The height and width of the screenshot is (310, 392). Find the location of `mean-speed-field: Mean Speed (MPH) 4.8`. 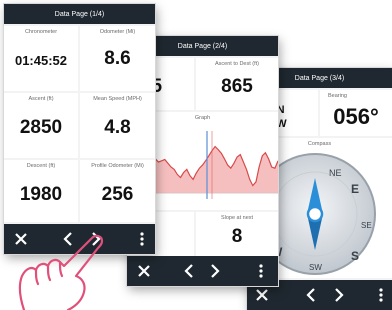

mean-speed-field: Mean Speed (MPH) 4.8 is located at coordinates (117, 125).